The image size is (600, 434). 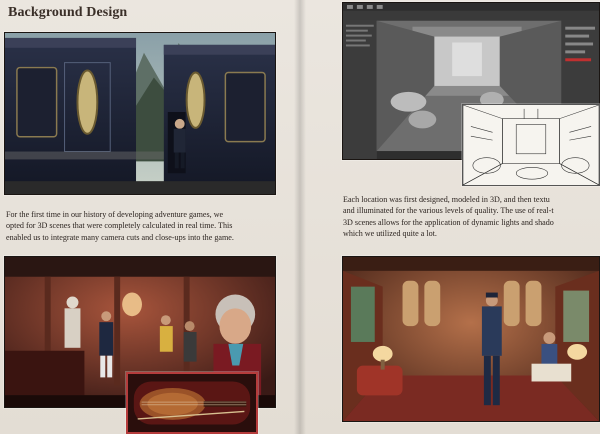 I want to click on book-gutter, so click(x=300, y=217).